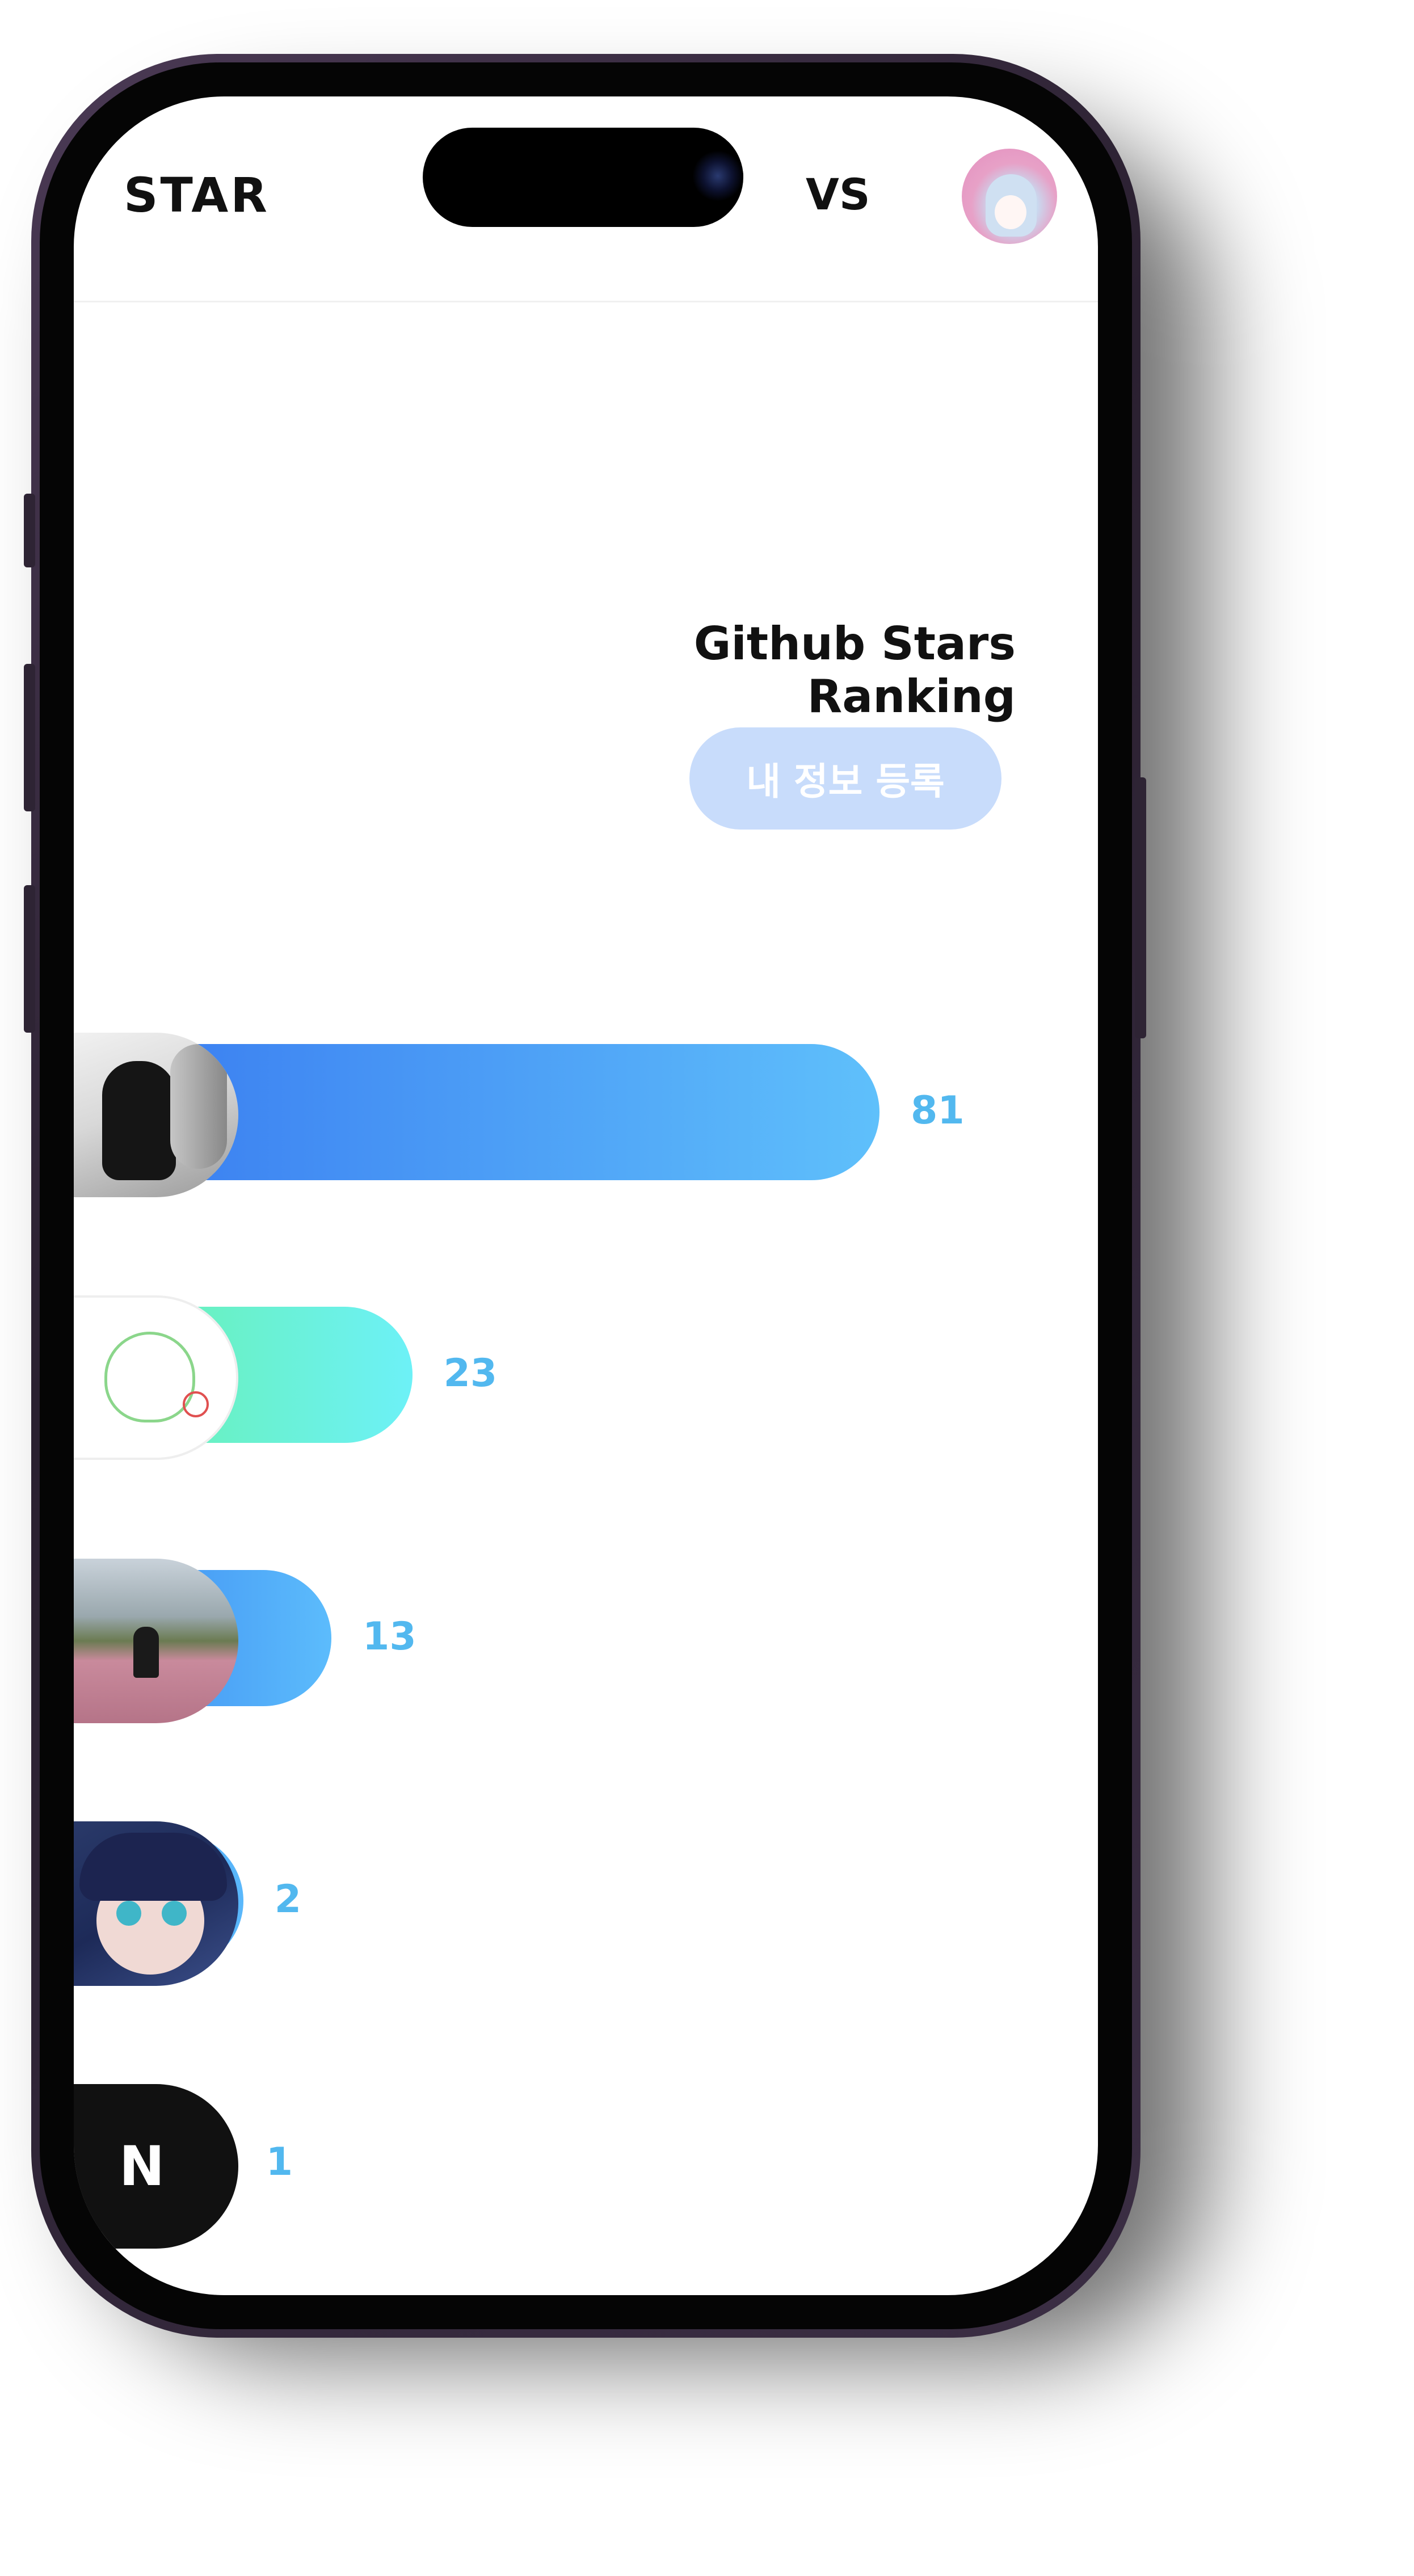  I want to click on ranking-row: 81, so click(586, 1115).